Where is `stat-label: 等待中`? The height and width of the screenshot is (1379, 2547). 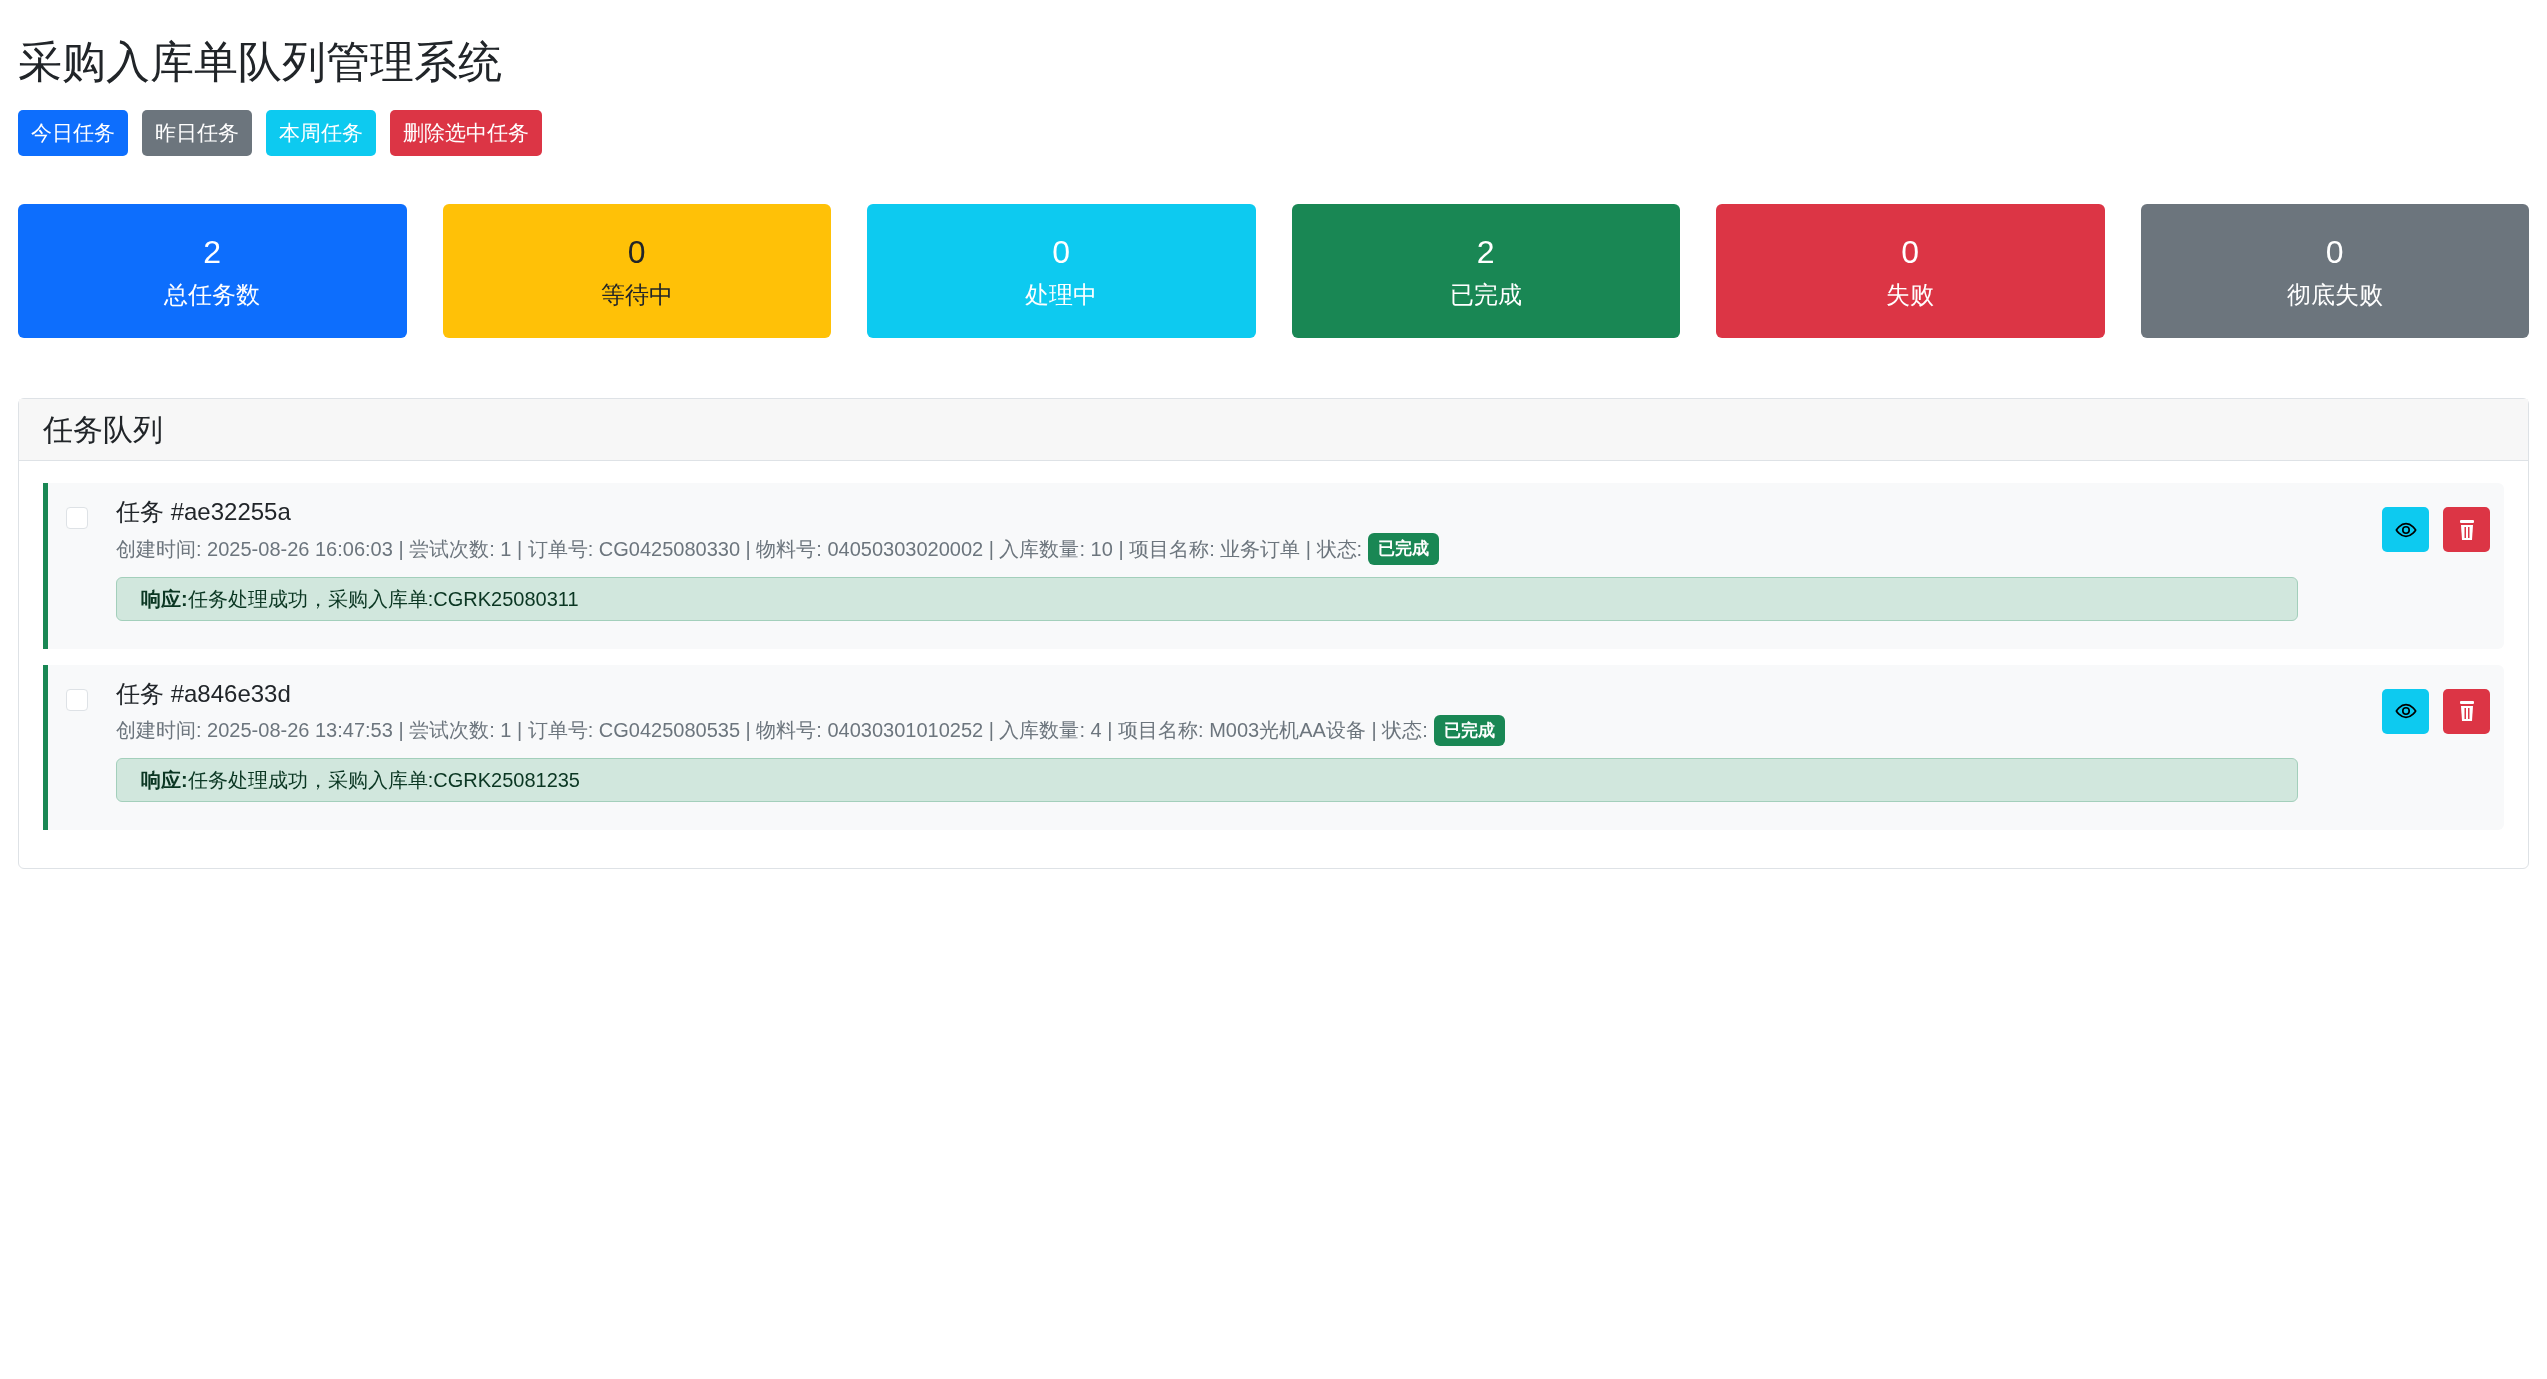
stat-label: 等待中 is located at coordinates (636, 295).